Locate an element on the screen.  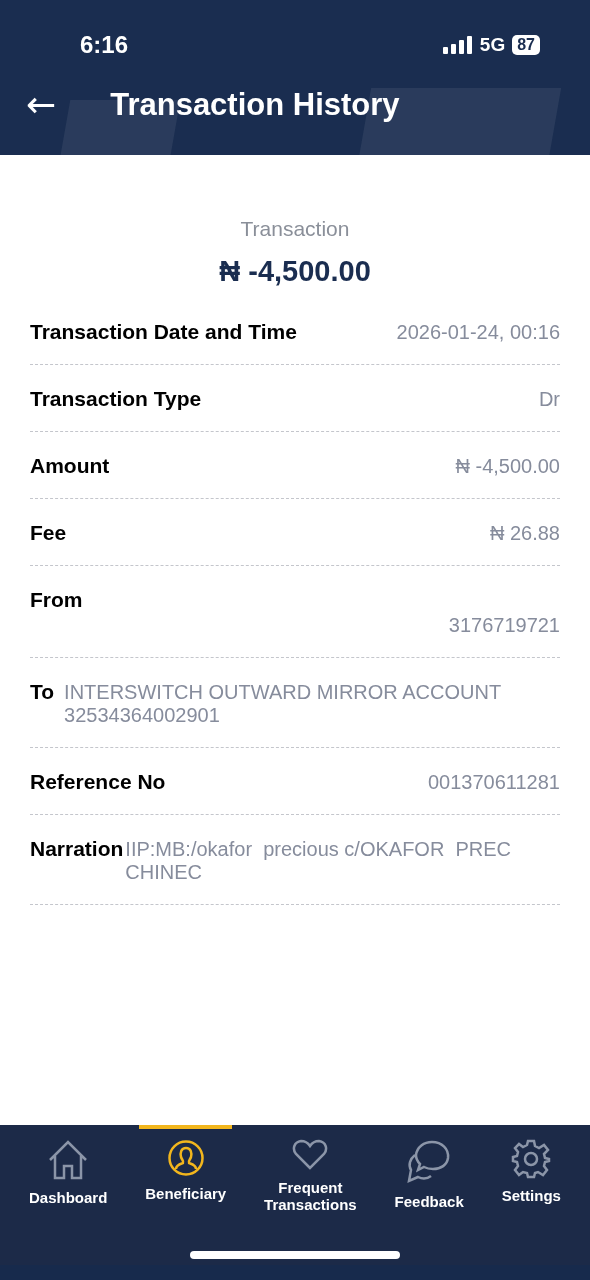
detail-label: Amount is located at coordinates (70, 466).